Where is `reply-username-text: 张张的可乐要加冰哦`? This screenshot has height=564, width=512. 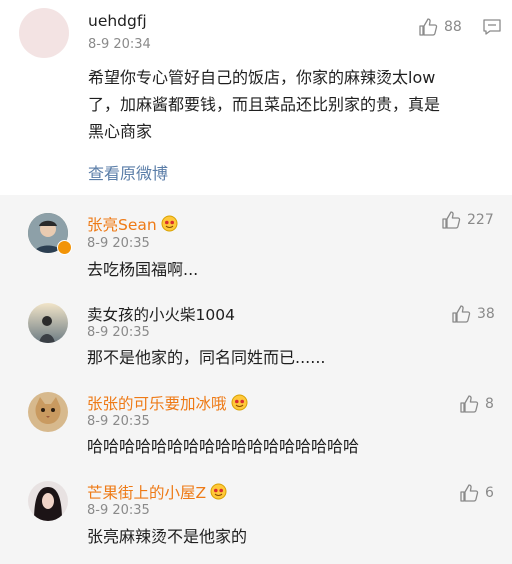 reply-username-text: 张张的可乐要加冰哦 is located at coordinates (157, 404).